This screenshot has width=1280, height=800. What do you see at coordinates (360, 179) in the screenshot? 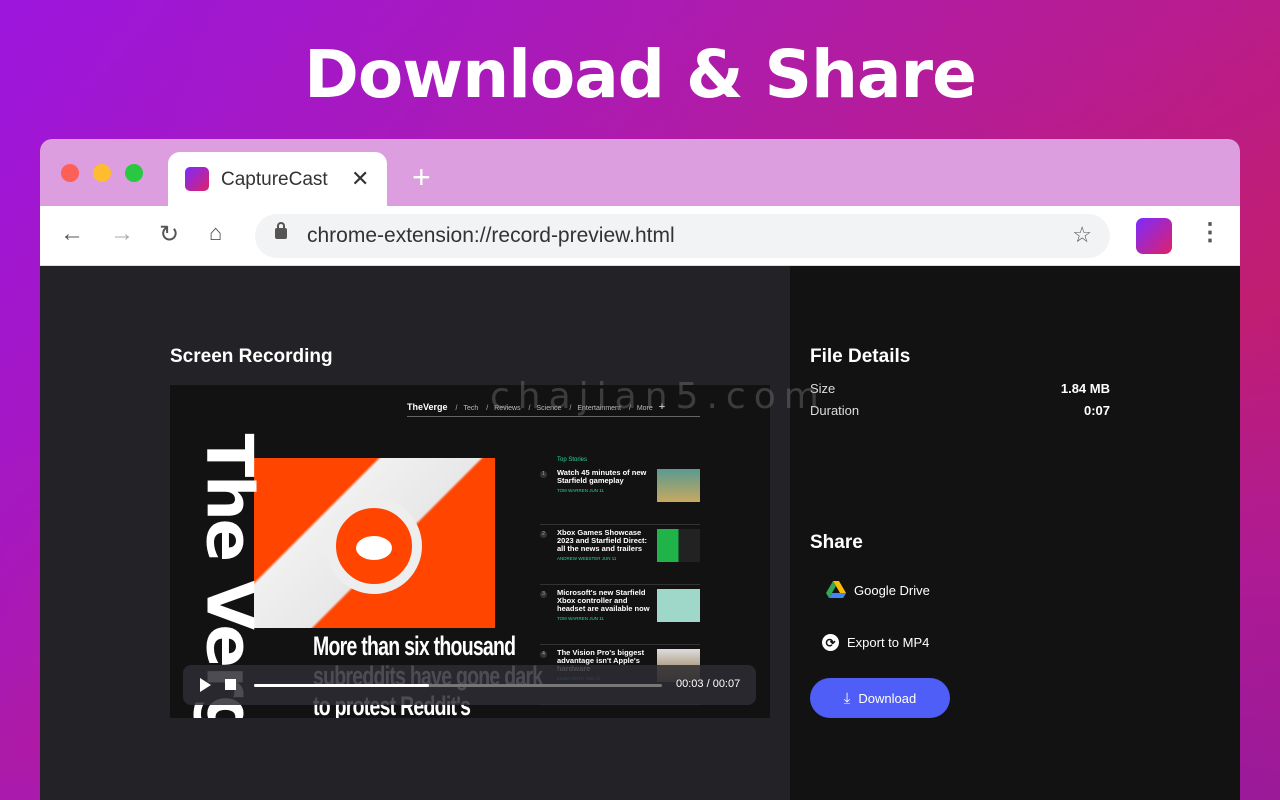
I see `close-tab-icon: ✕` at bounding box center [360, 179].